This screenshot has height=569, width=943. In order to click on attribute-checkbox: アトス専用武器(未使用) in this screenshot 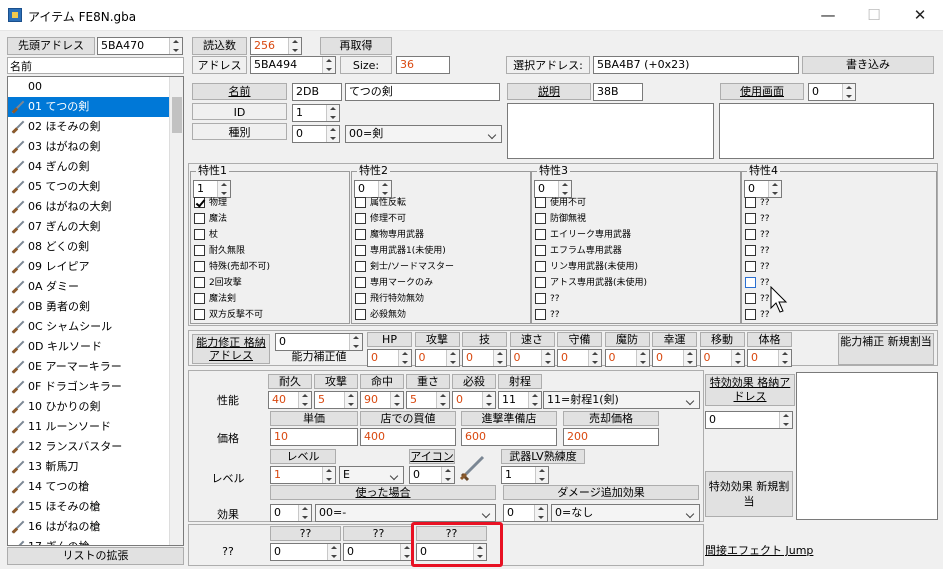, I will do `click(591, 283)`.